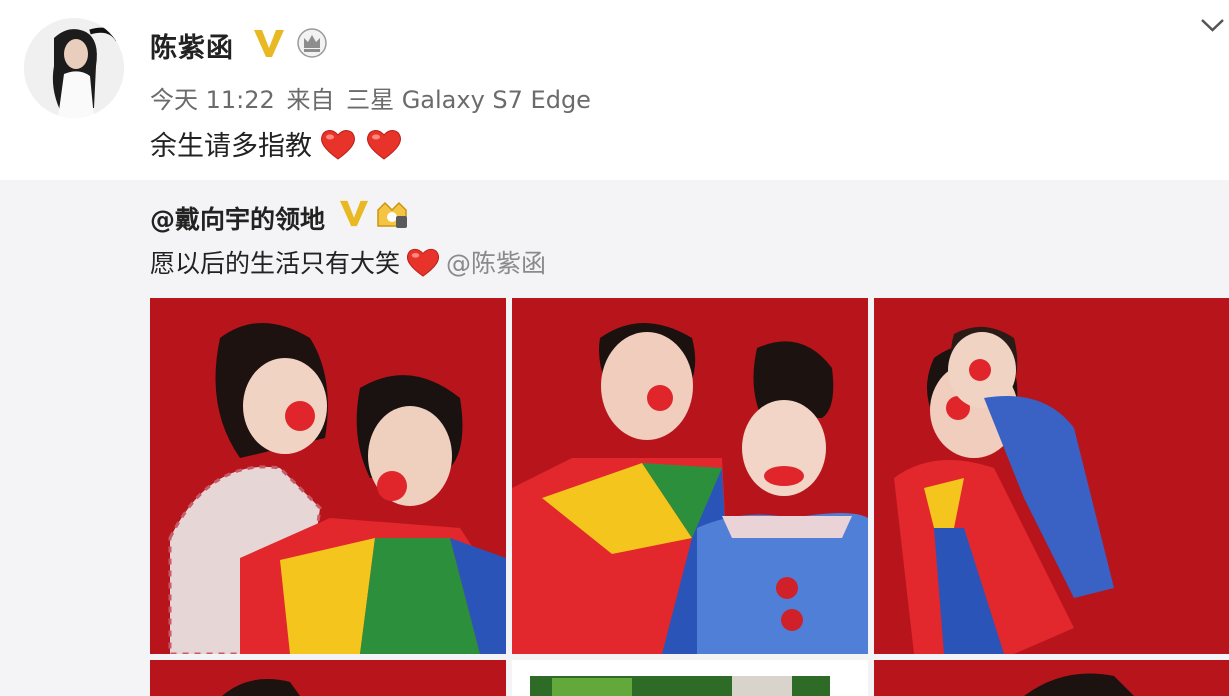  I want to click on repost-text: 愿以后的生活只有大笑 @陈紫函, so click(348, 262).